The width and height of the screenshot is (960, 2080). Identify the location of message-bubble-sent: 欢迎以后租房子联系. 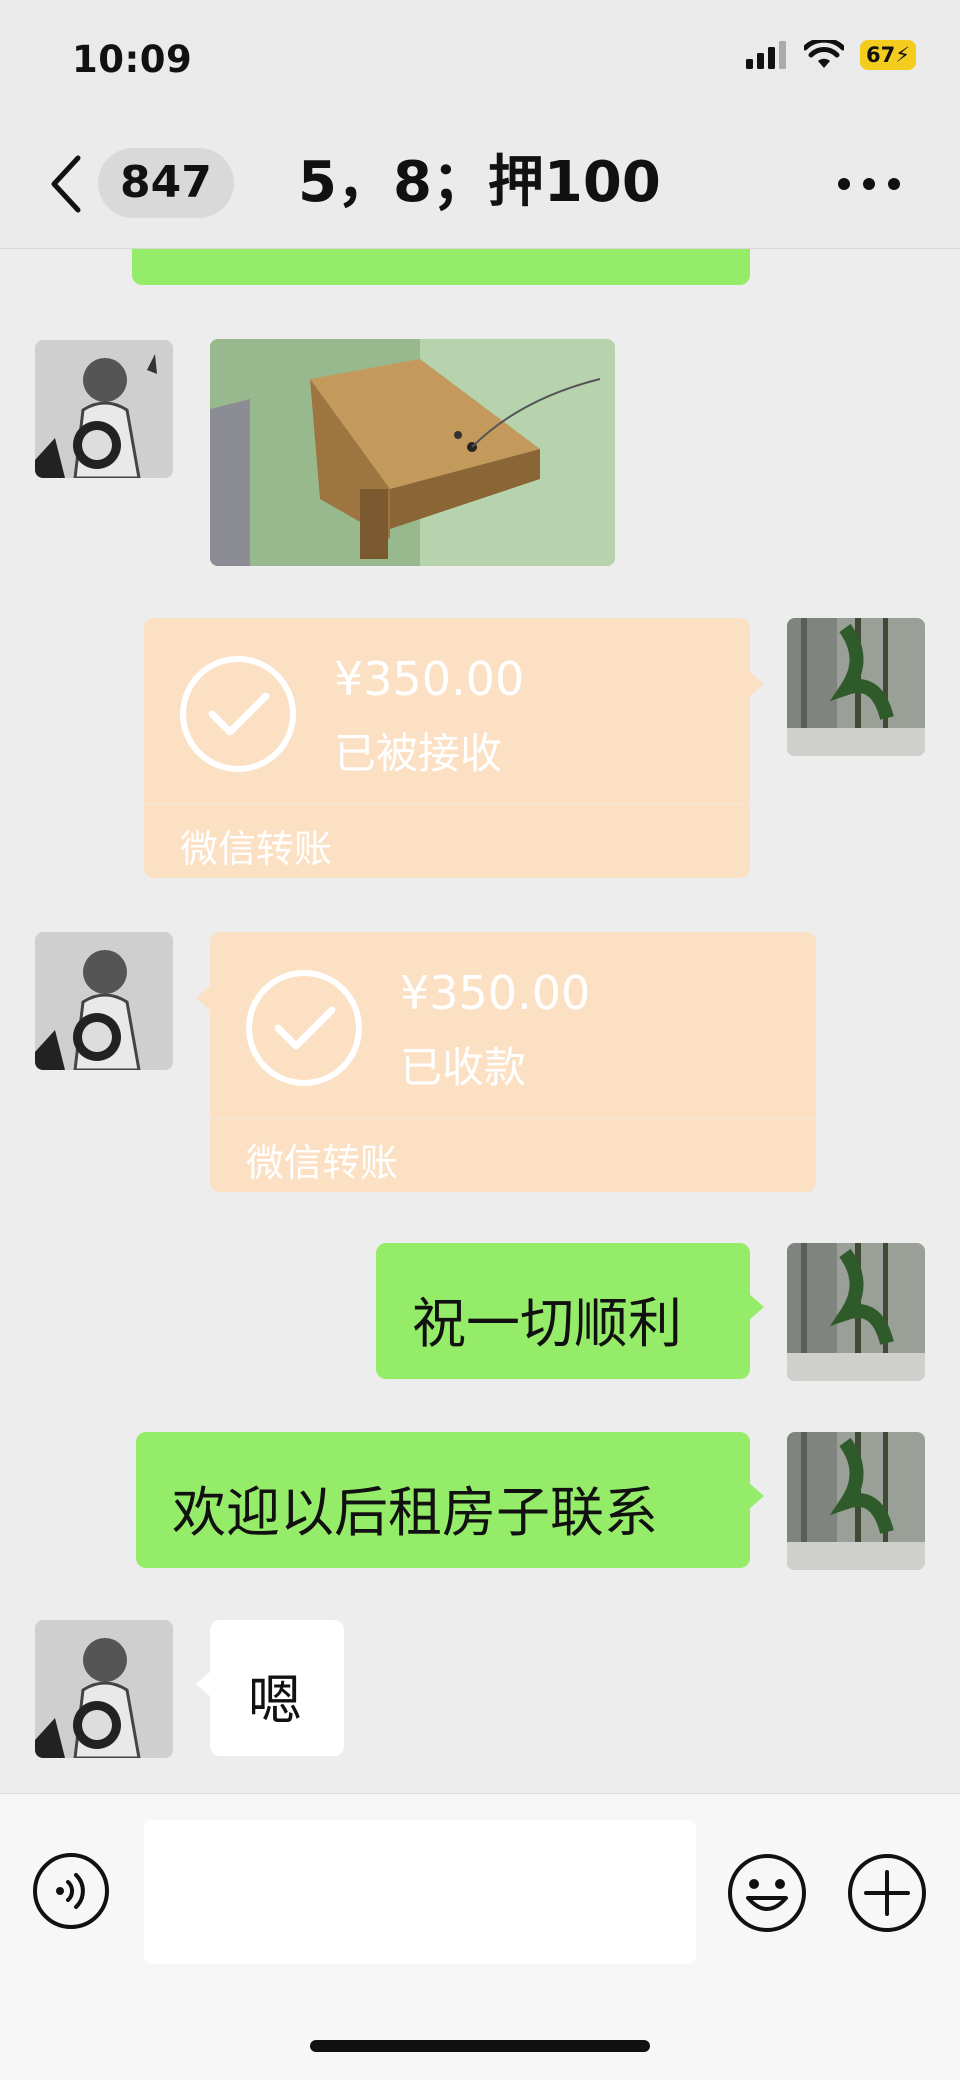
(450, 1500).